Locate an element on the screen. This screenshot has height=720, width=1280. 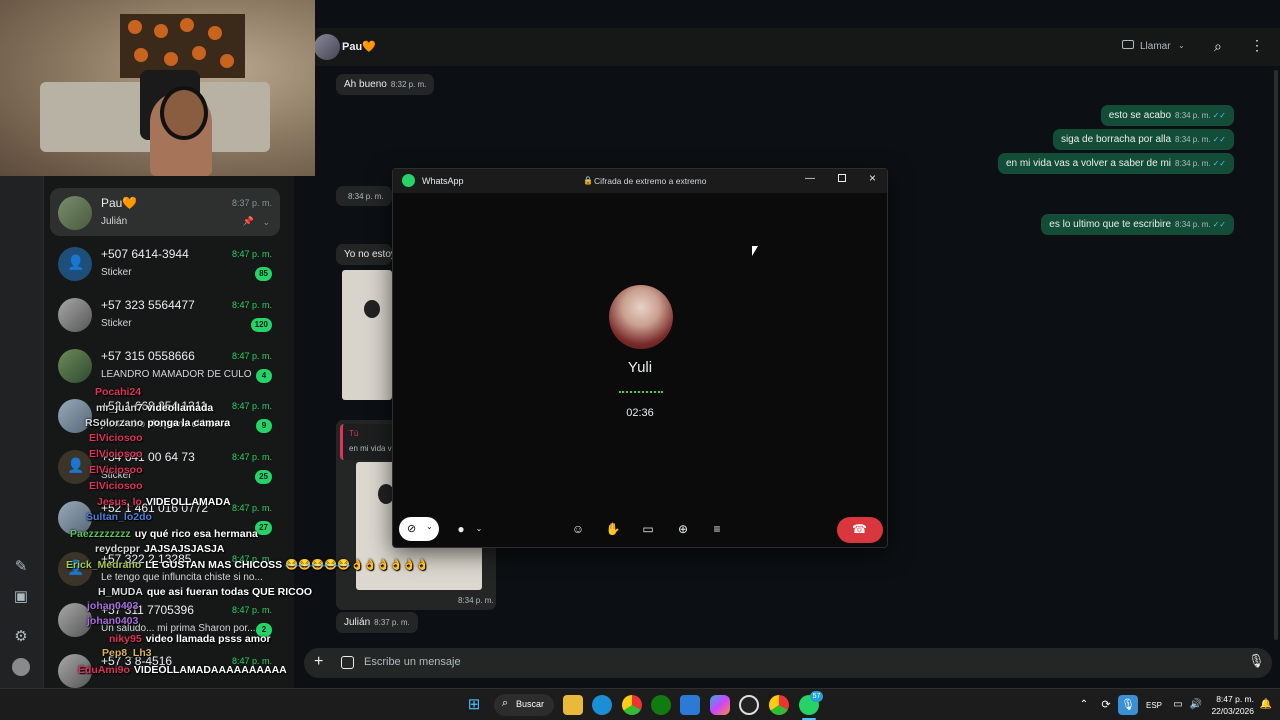
stream-chat-message: EduAmi9o VIDEOLLAMADAAAAAAAAAA is located at coordinates (182, 670).